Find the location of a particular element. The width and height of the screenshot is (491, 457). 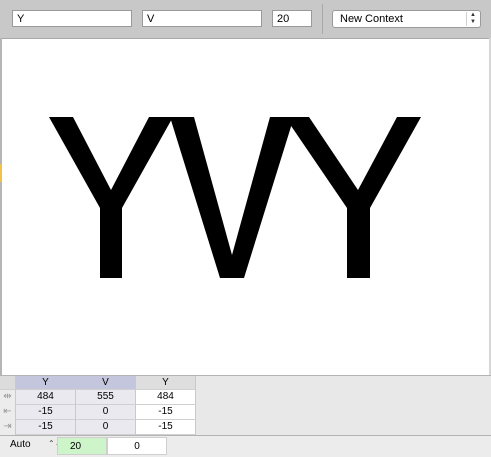

updown-chevron-icon: ▲ ▼ is located at coordinates (472, 19).